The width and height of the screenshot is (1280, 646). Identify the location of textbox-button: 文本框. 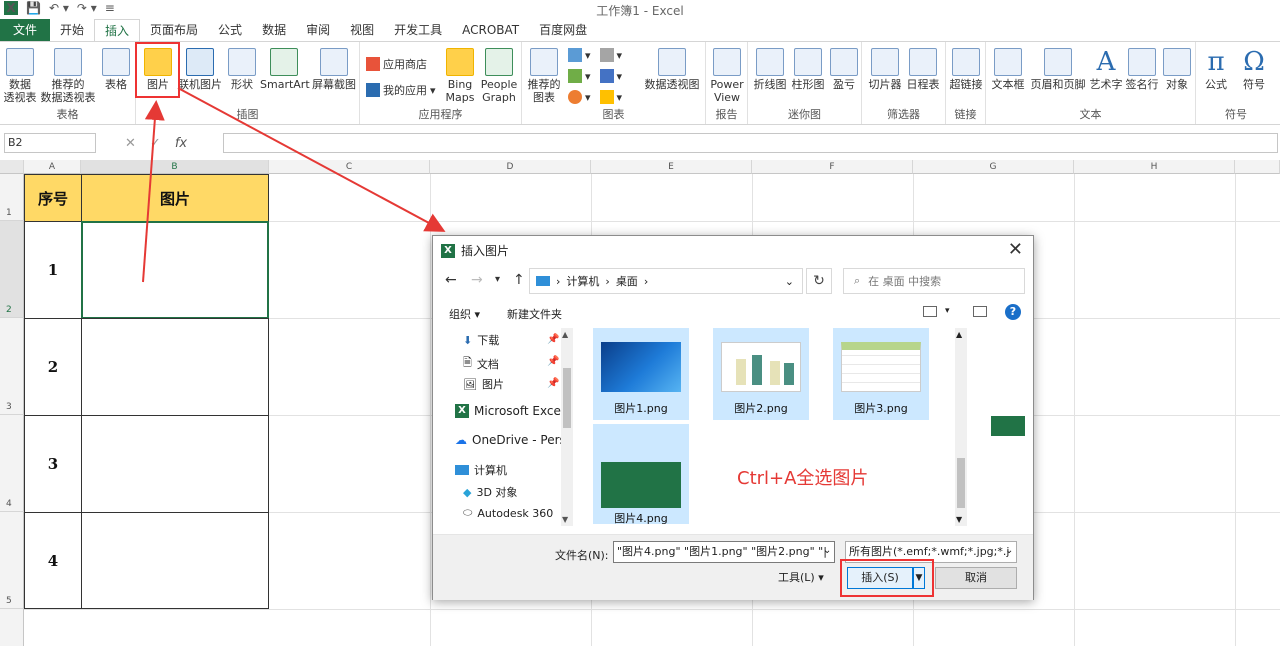
(1008, 69).